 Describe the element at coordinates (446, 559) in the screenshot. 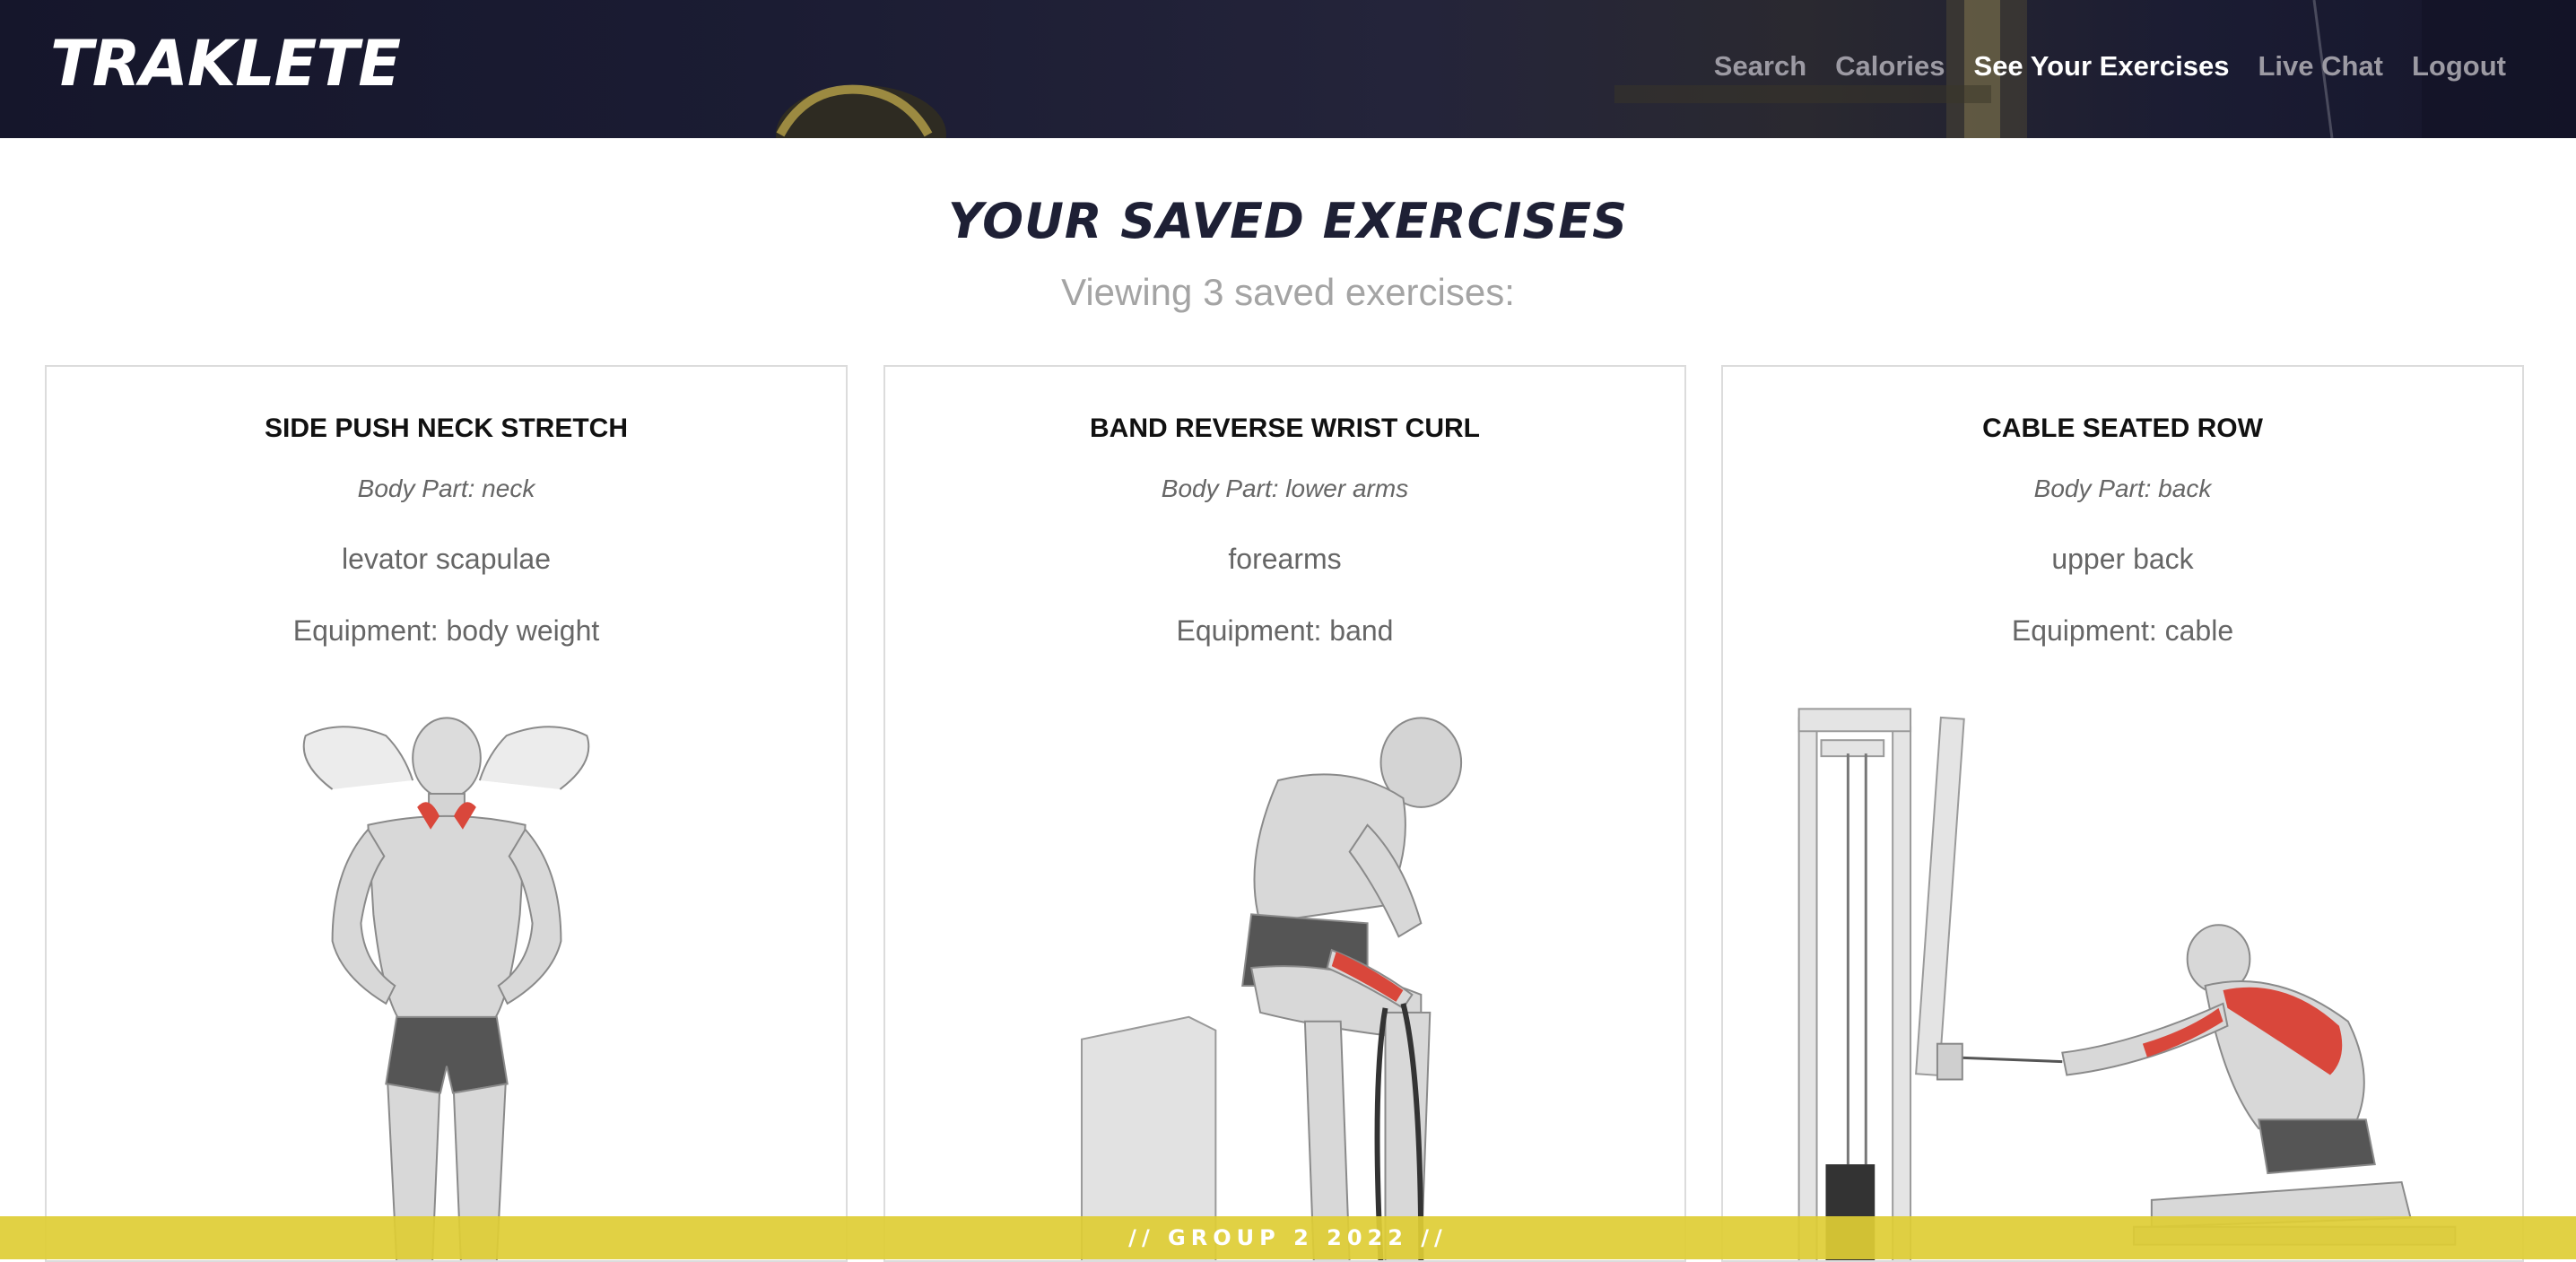

I see `exercise-target-muscle: levator scapulae` at that location.